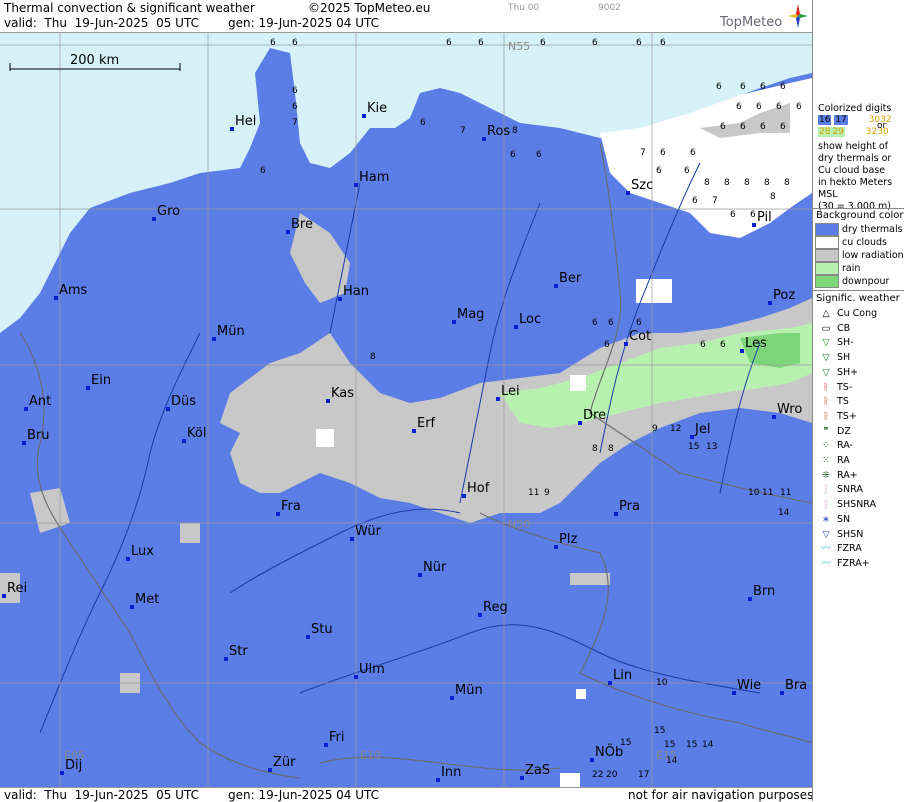 This screenshot has width=904, height=802. I want to click on city-label: Poz, so click(784, 295).